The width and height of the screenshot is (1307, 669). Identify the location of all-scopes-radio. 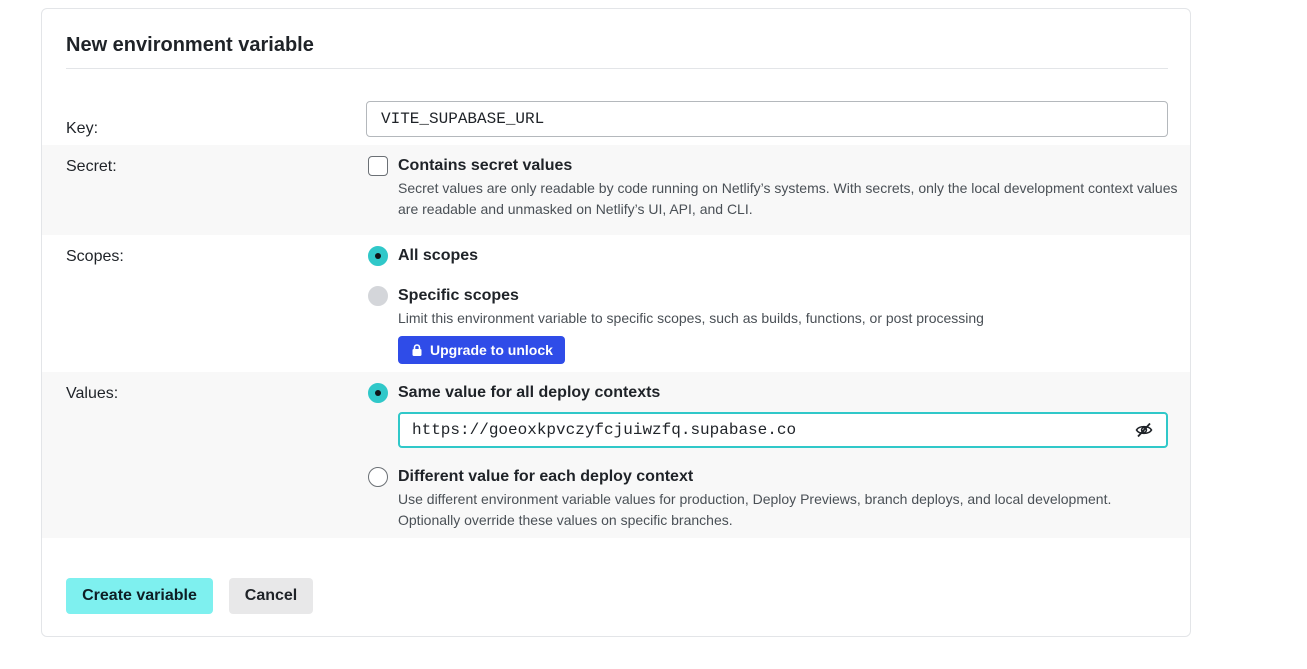
(378, 256).